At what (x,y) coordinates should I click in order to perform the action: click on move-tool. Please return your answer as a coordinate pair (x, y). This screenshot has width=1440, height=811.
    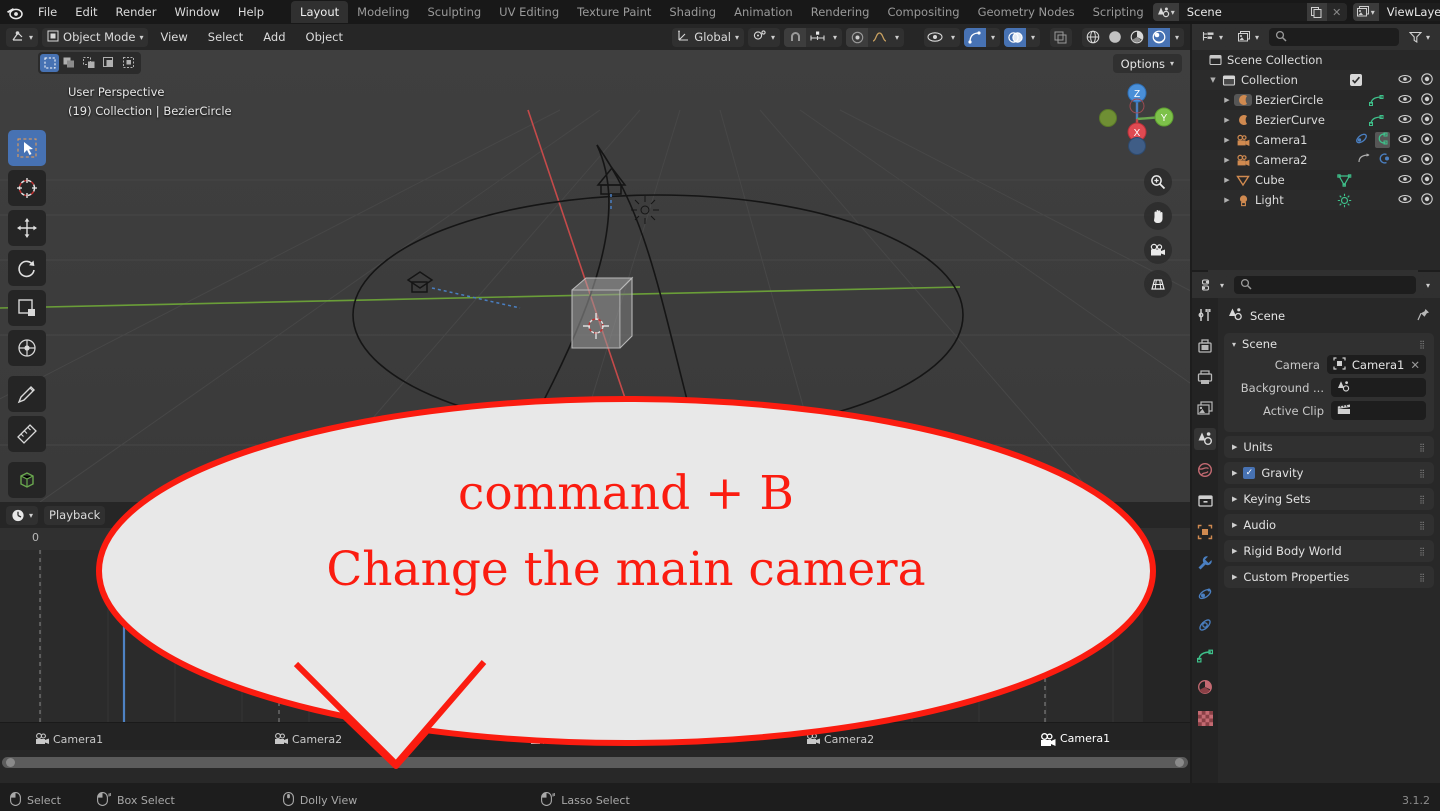
    Looking at the image, I should click on (27, 228).